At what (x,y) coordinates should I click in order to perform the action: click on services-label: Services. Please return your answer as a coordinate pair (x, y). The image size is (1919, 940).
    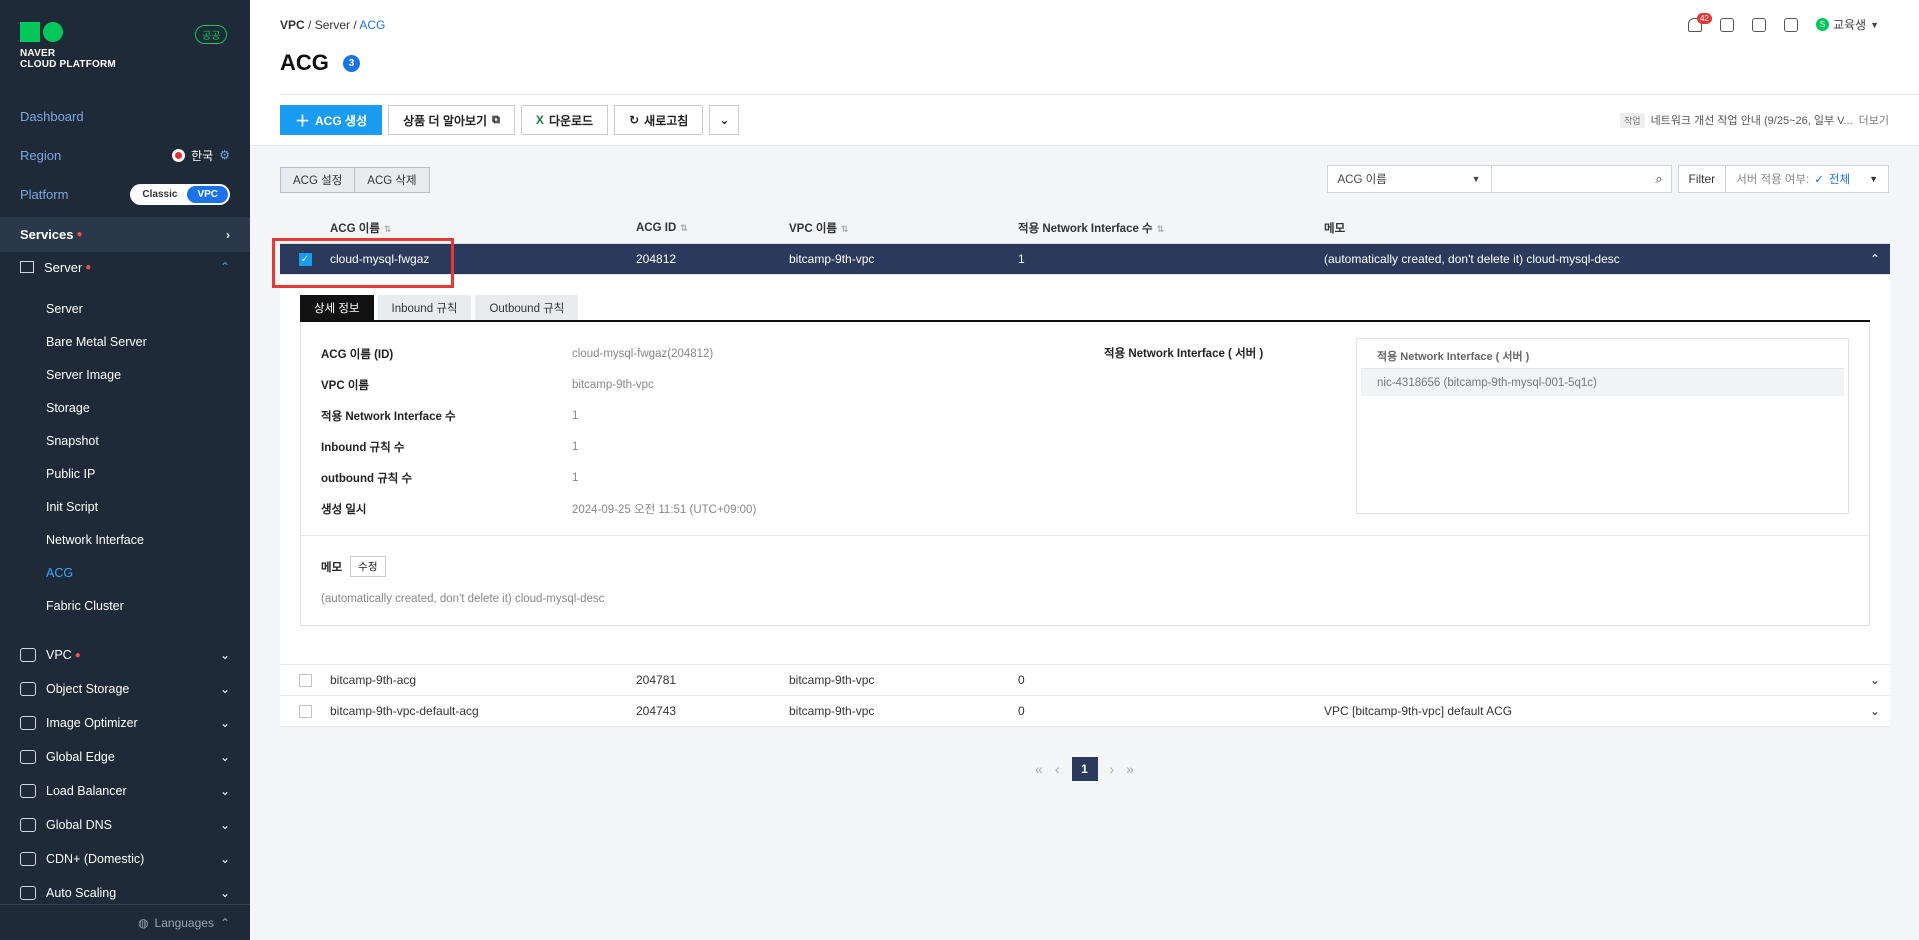
    Looking at the image, I should click on (47, 234).